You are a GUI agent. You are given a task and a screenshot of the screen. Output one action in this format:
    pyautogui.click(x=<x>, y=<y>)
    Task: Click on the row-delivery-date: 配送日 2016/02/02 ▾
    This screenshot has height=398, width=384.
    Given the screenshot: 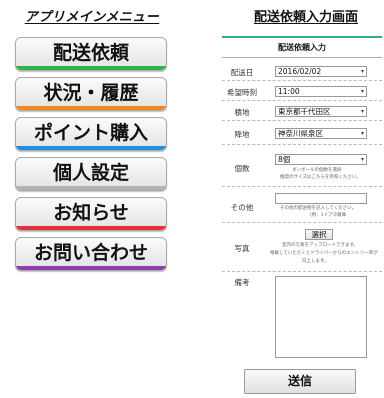 What is the action you would take?
    pyautogui.click(x=302, y=71)
    